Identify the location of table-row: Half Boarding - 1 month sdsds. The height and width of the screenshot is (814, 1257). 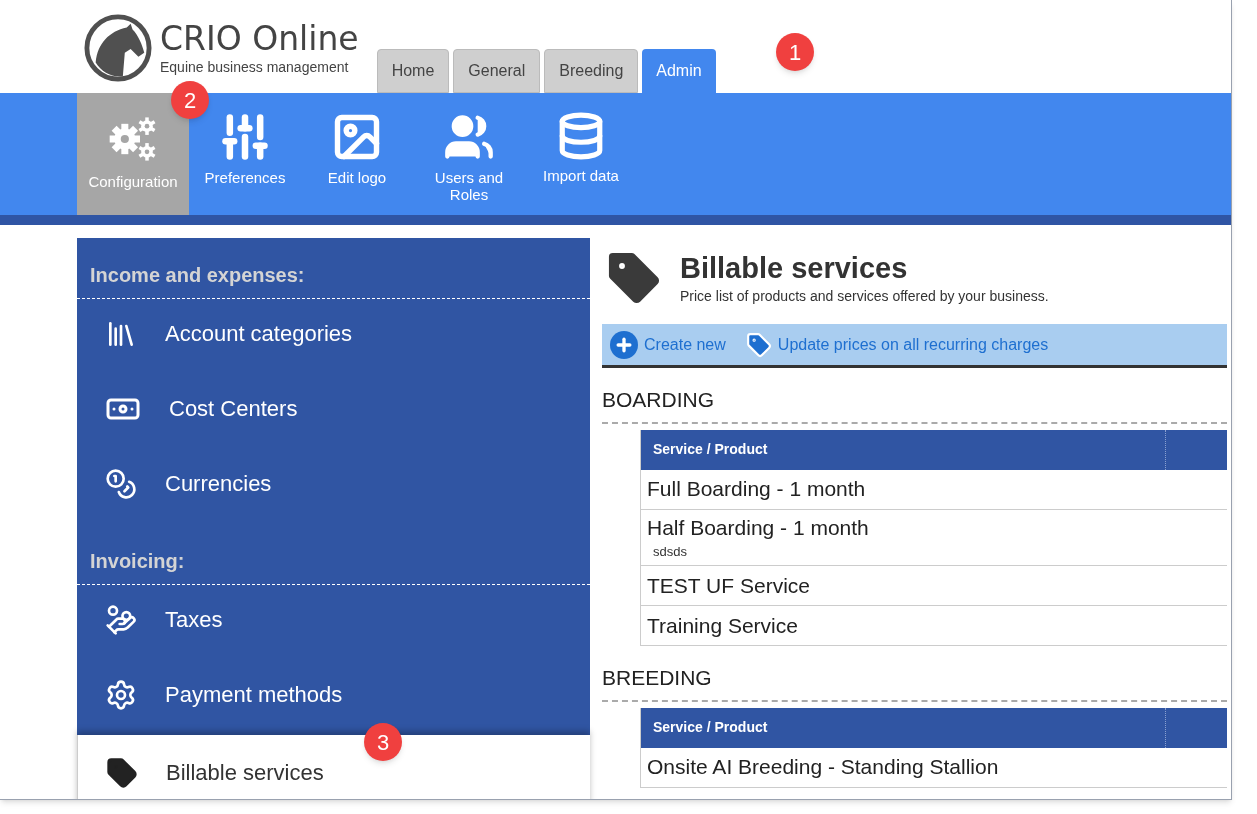
(934, 537).